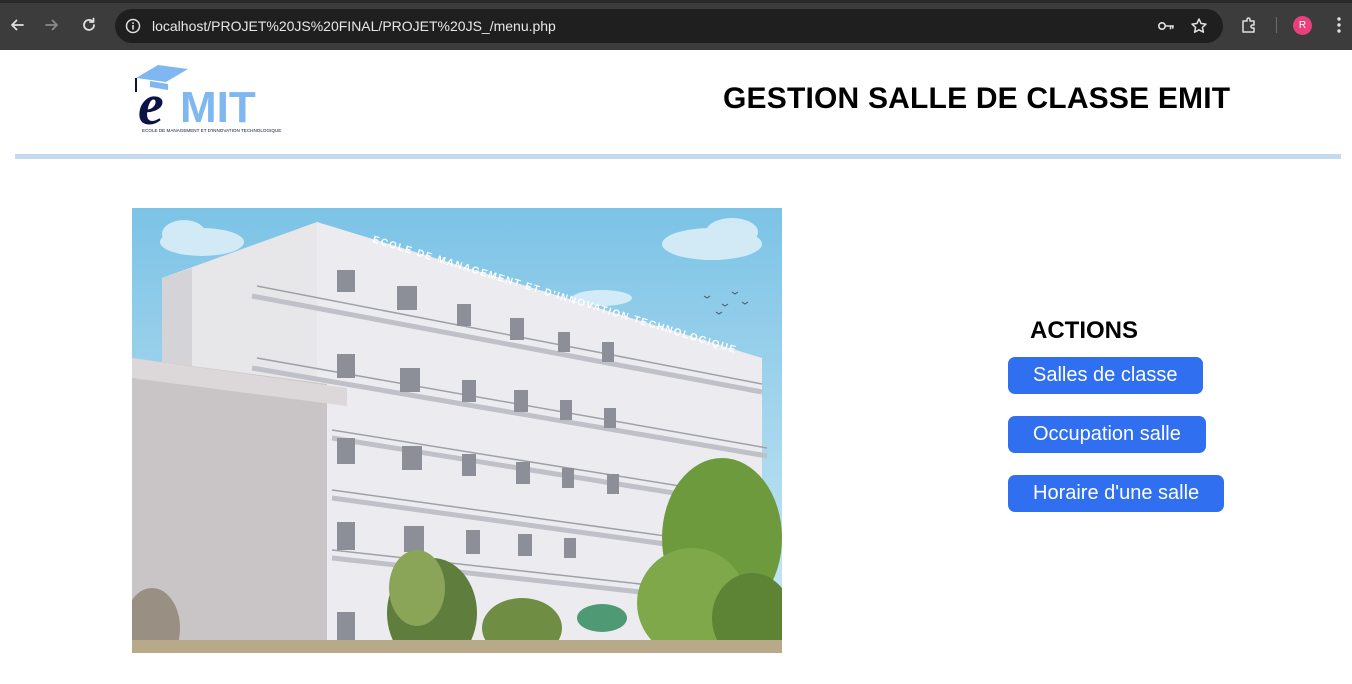 The height and width of the screenshot is (684, 1352). I want to click on back-button, so click(17, 25).